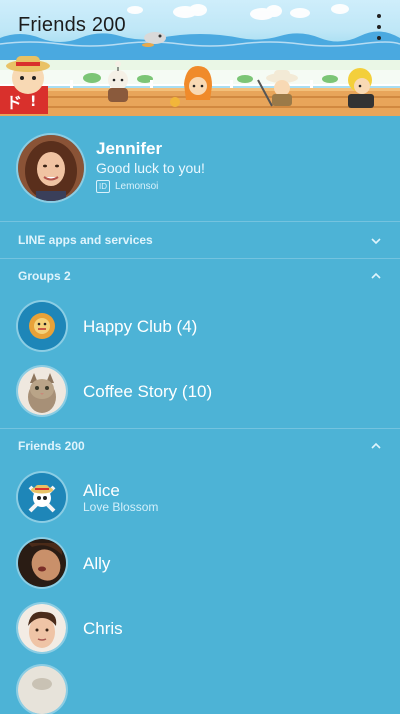 The width and height of the screenshot is (400, 714). I want to click on profile-avatar, so click(51, 168).